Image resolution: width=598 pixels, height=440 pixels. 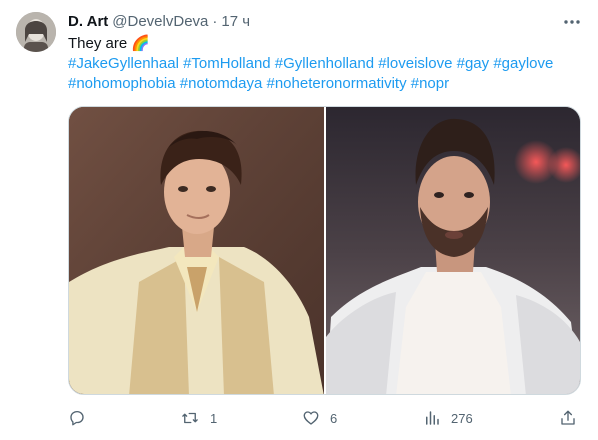 I want to click on tweet-intro-line: They are 🌈, so click(x=324, y=44).